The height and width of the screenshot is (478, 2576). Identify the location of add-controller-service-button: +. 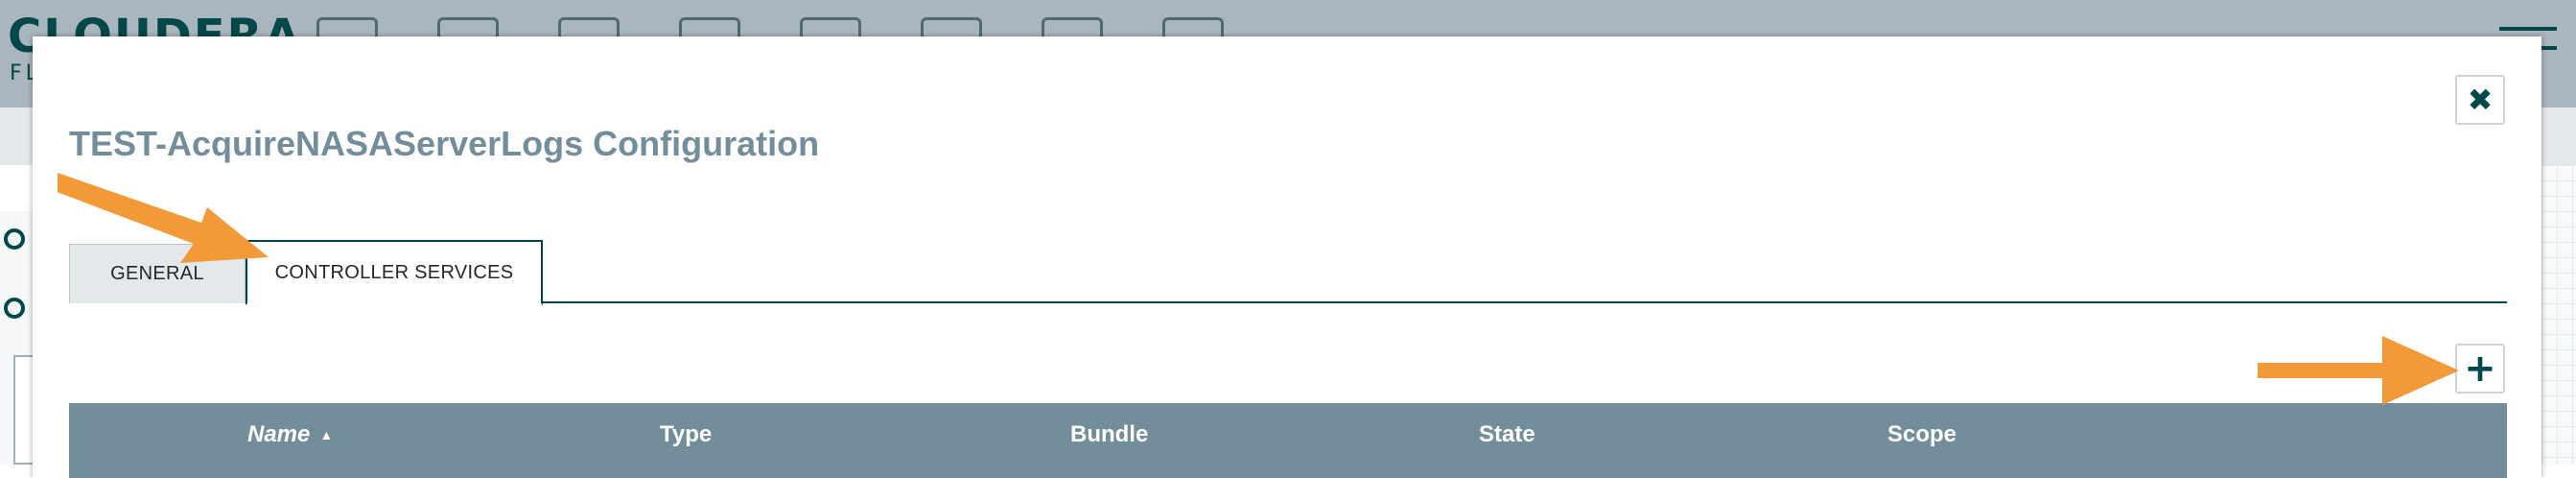
(2480, 369).